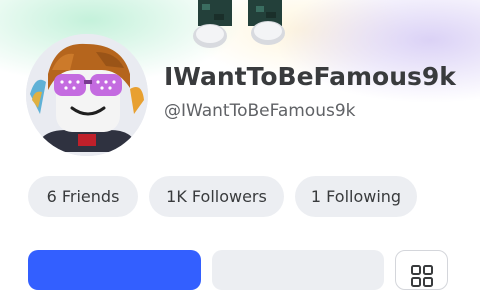 The width and height of the screenshot is (480, 290). I want to click on avatar, so click(87, 95).